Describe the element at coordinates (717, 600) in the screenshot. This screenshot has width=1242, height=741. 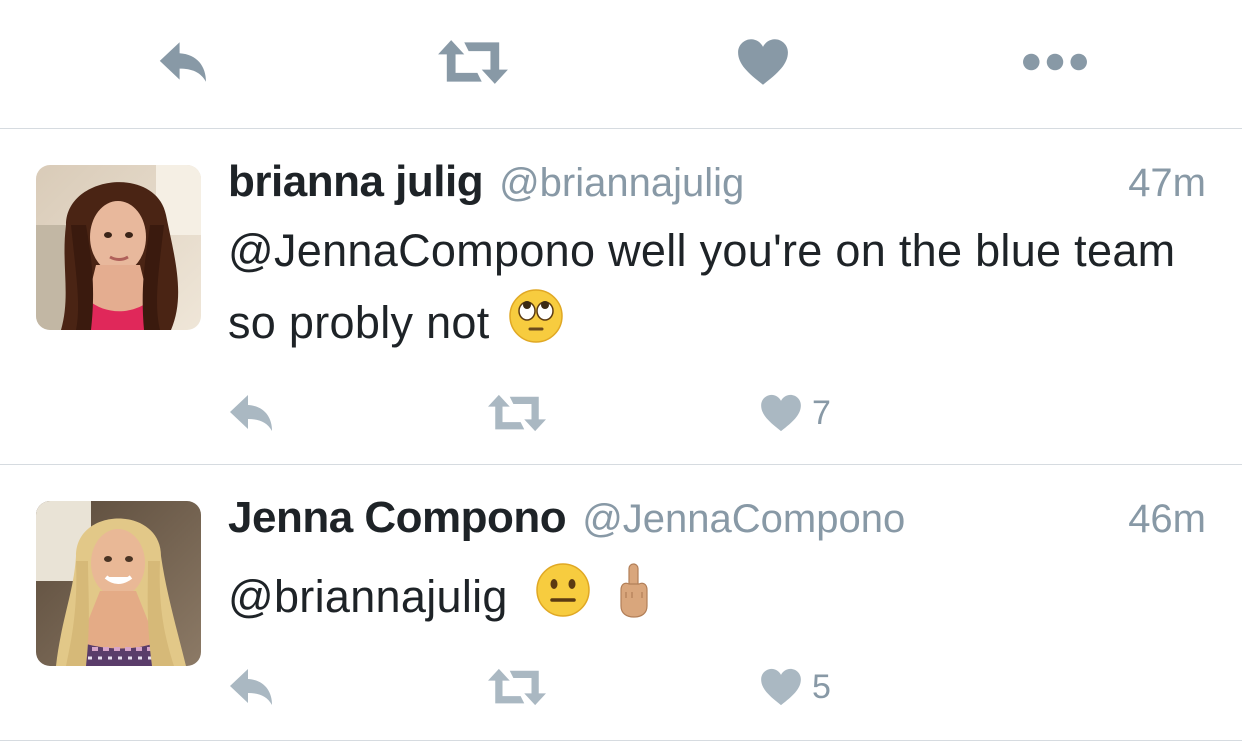
I see `tweet-text: @briannajulig` at that location.